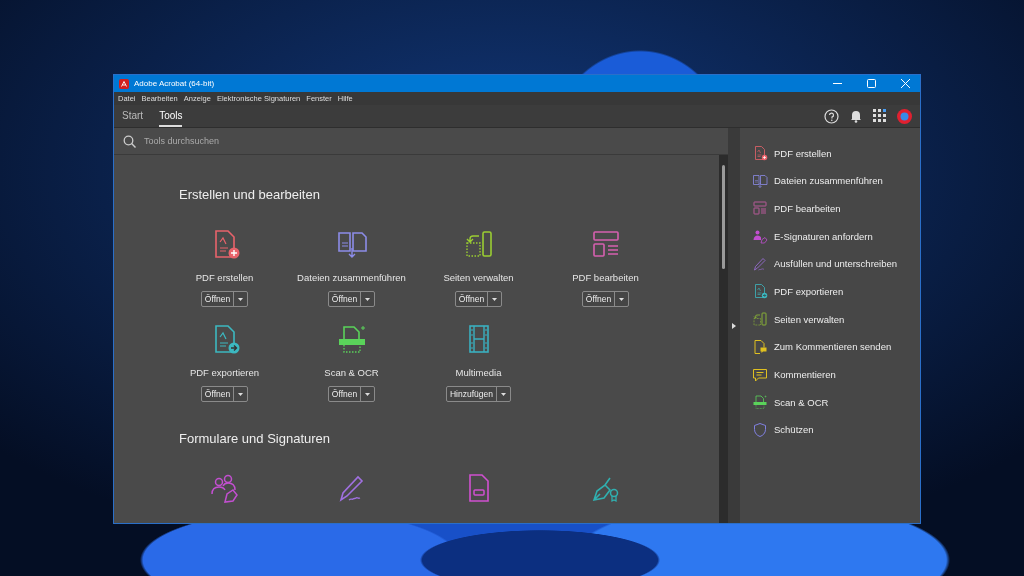 This screenshot has width=1024, height=576. What do you see at coordinates (760, 402) in the screenshot?
I see `scanner-icon` at bounding box center [760, 402].